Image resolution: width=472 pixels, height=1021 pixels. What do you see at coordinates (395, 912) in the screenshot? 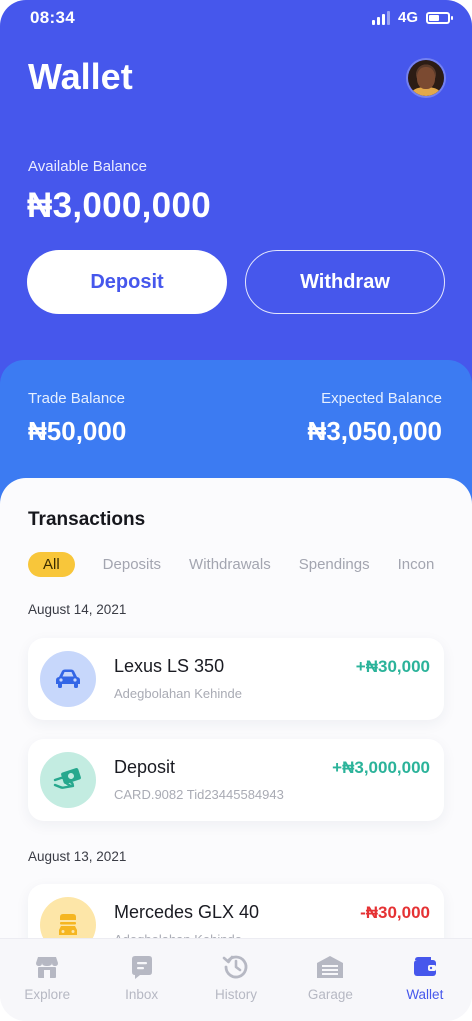
I see `transaction-amount: -₦30,000` at bounding box center [395, 912].